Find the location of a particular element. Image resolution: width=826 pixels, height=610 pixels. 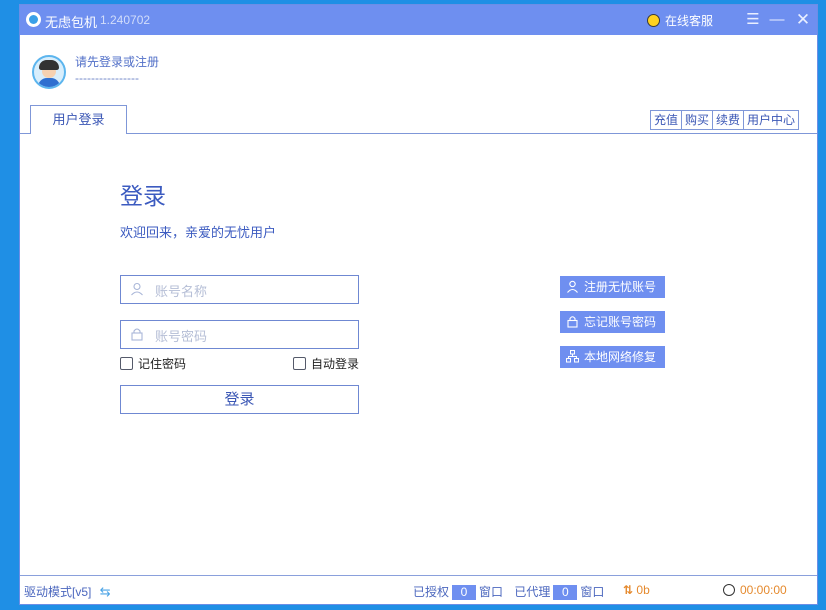

password-field is located at coordinates (239, 334).